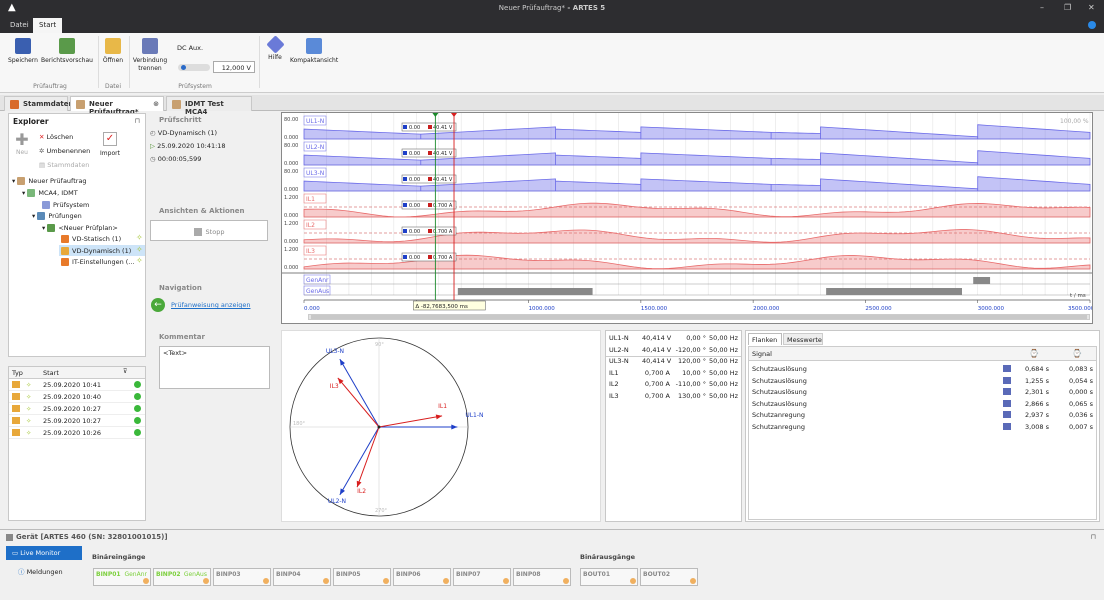  What do you see at coordinates (110, 144) in the screenshot?
I see `import-button: ✓ Import` at bounding box center [110, 144].